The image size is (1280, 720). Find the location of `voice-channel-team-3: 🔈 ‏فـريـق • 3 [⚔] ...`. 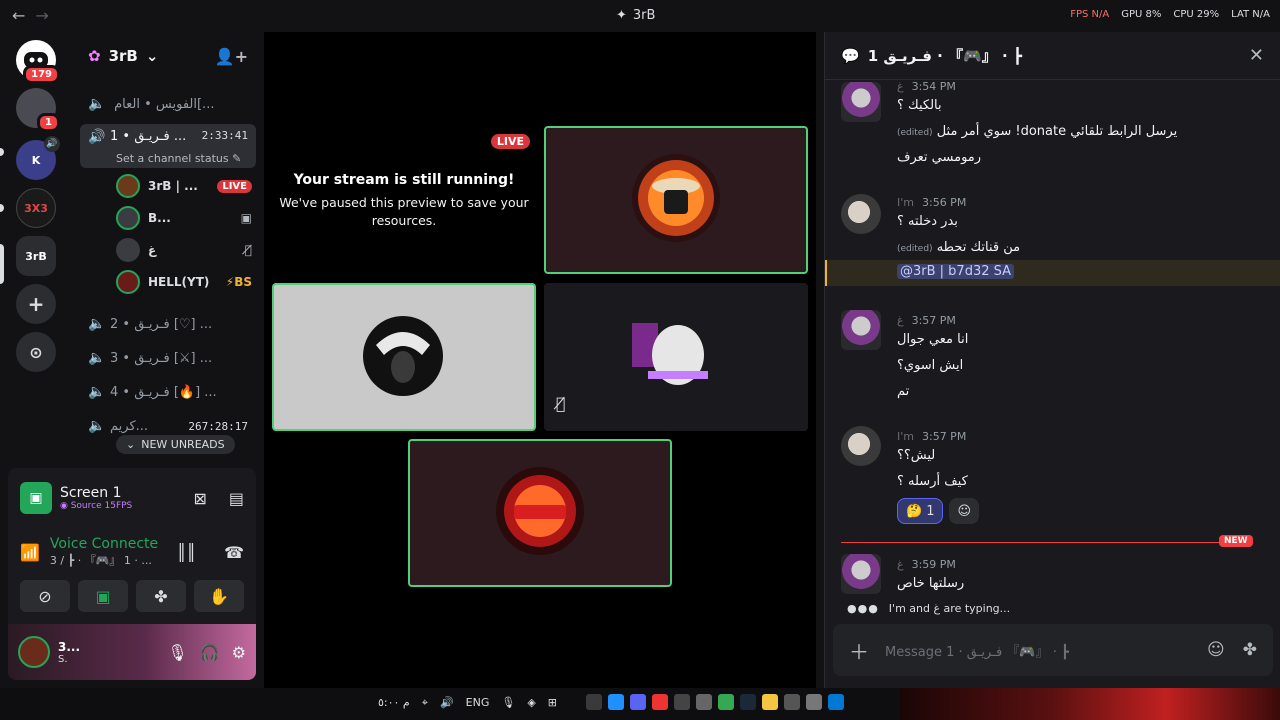

voice-channel-team-3: 🔈 ‏فـريـق • 3 [⚔] ... is located at coordinates (168, 358).